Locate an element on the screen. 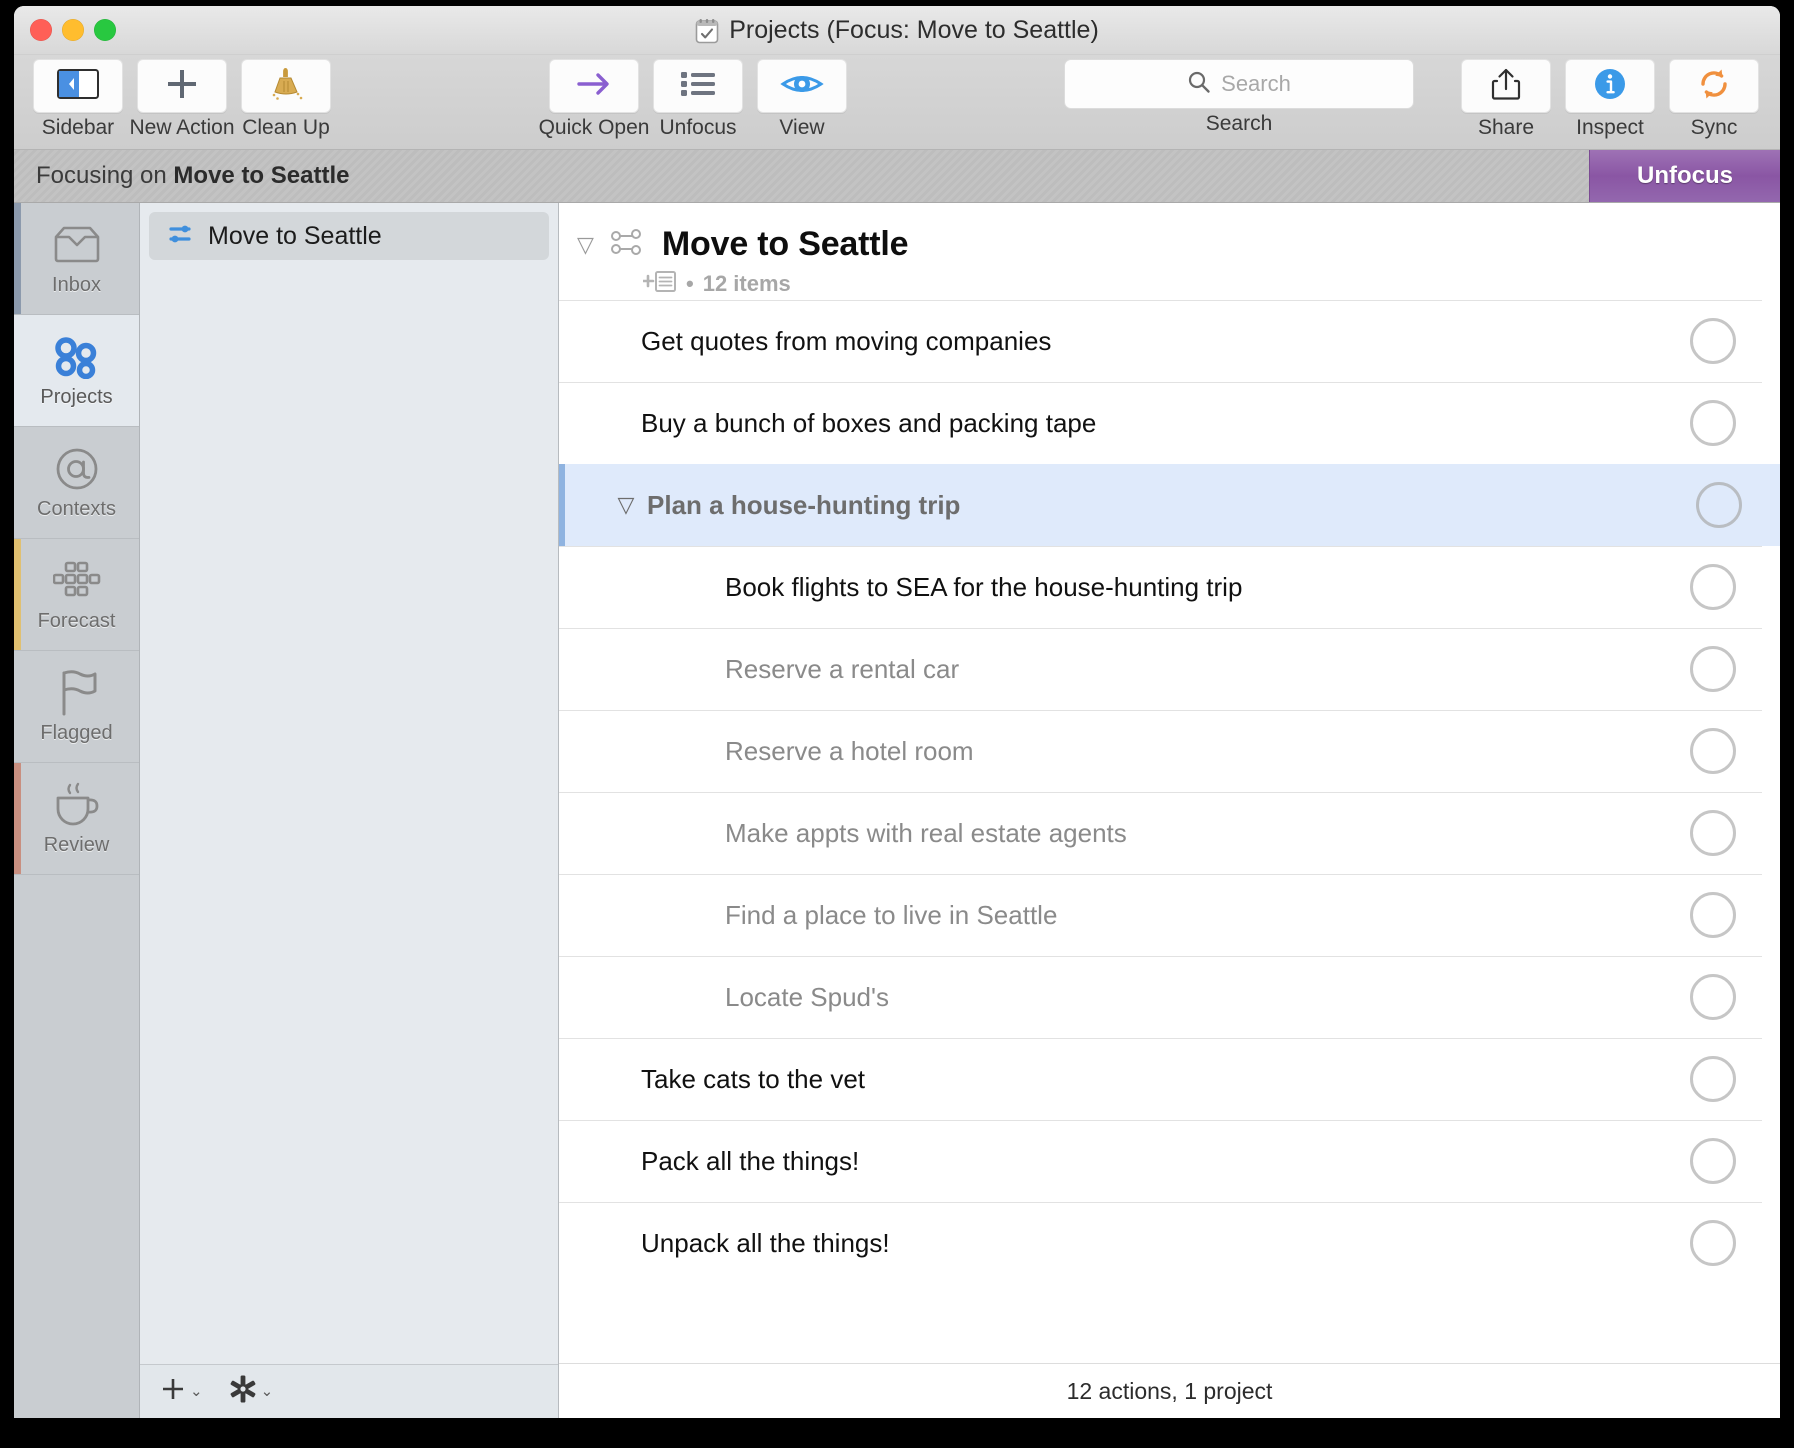 Image resolution: width=1794 pixels, height=1448 pixels. quick-open-button is located at coordinates (594, 86).